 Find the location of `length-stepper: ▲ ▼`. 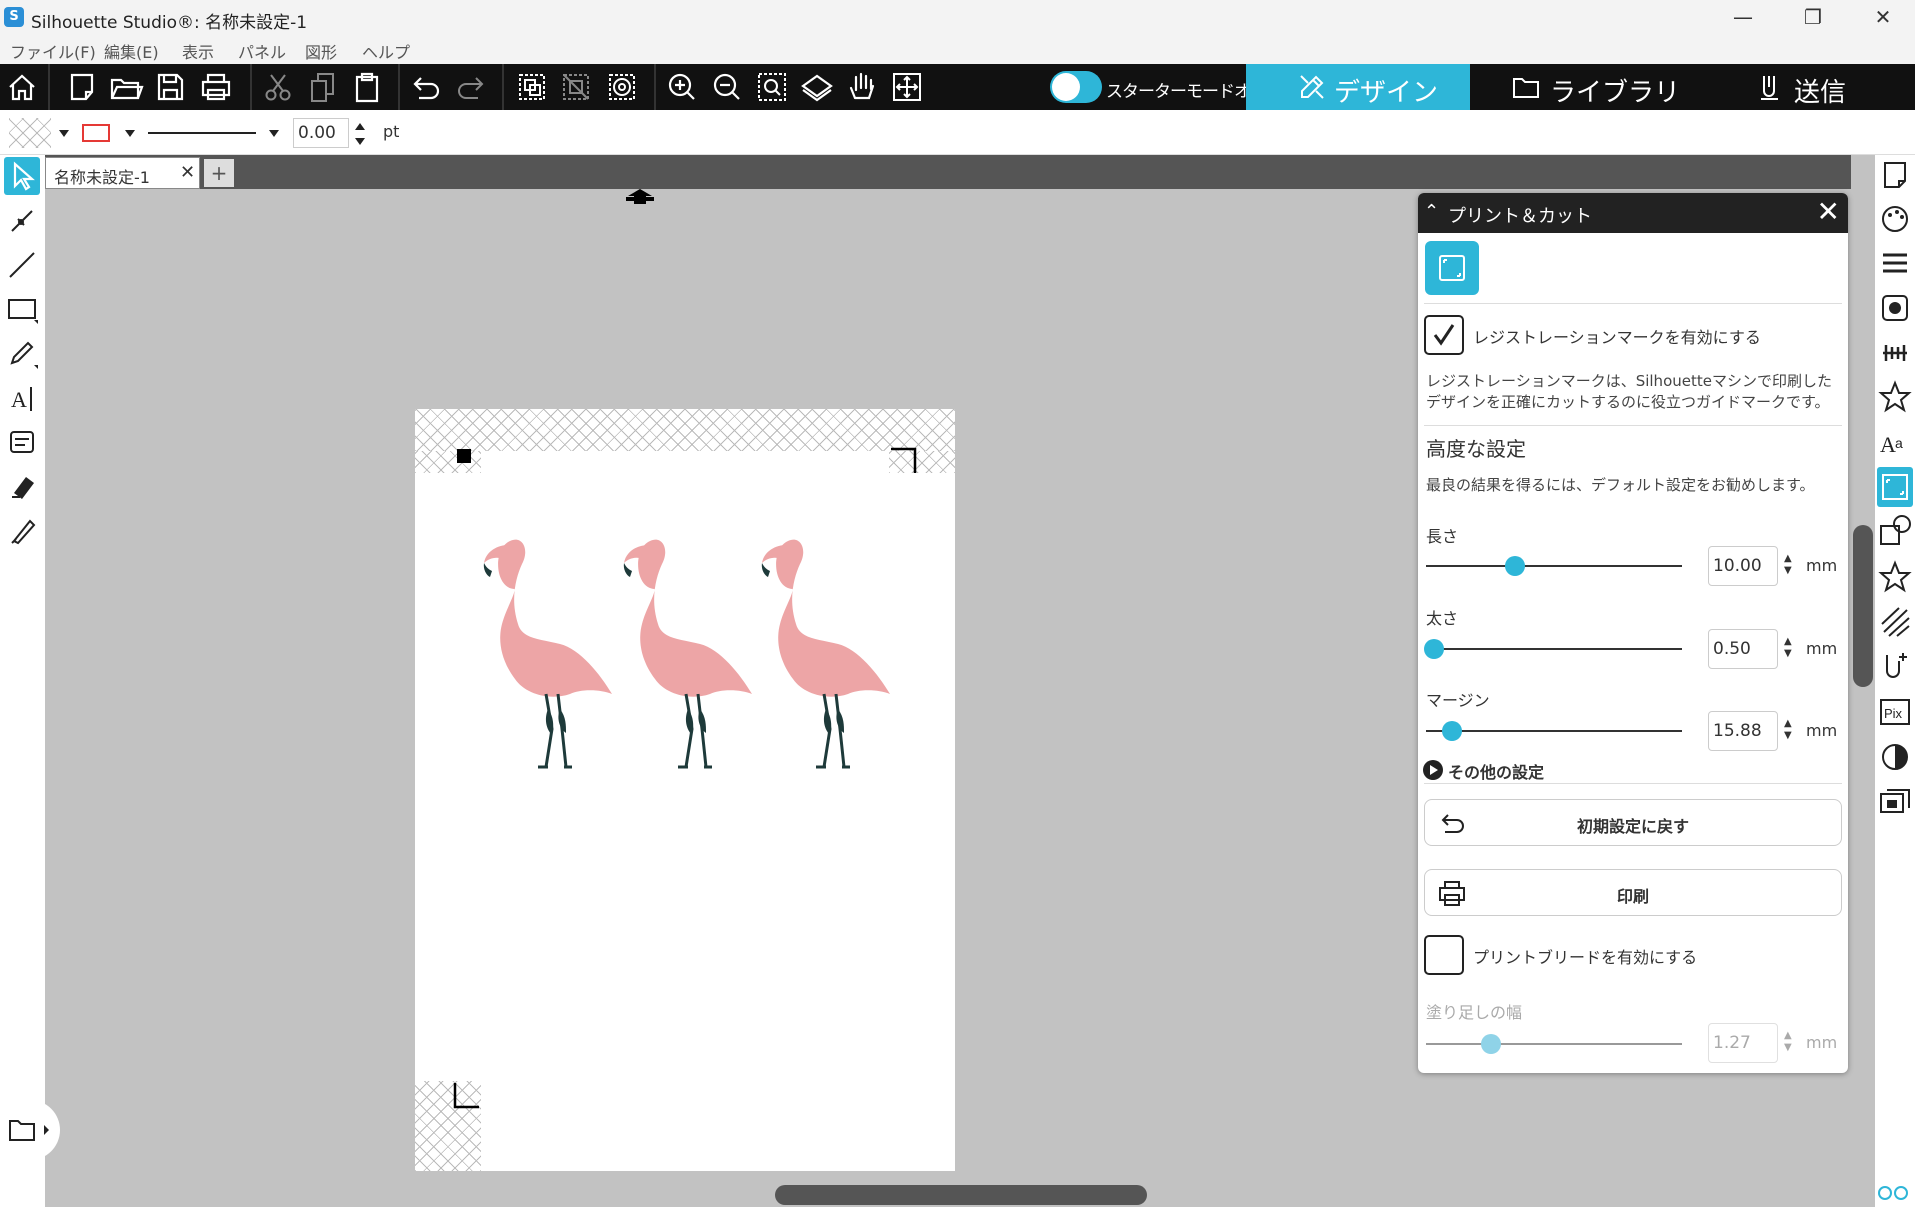

length-stepper: ▲ ▼ is located at coordinates (1791, 565).